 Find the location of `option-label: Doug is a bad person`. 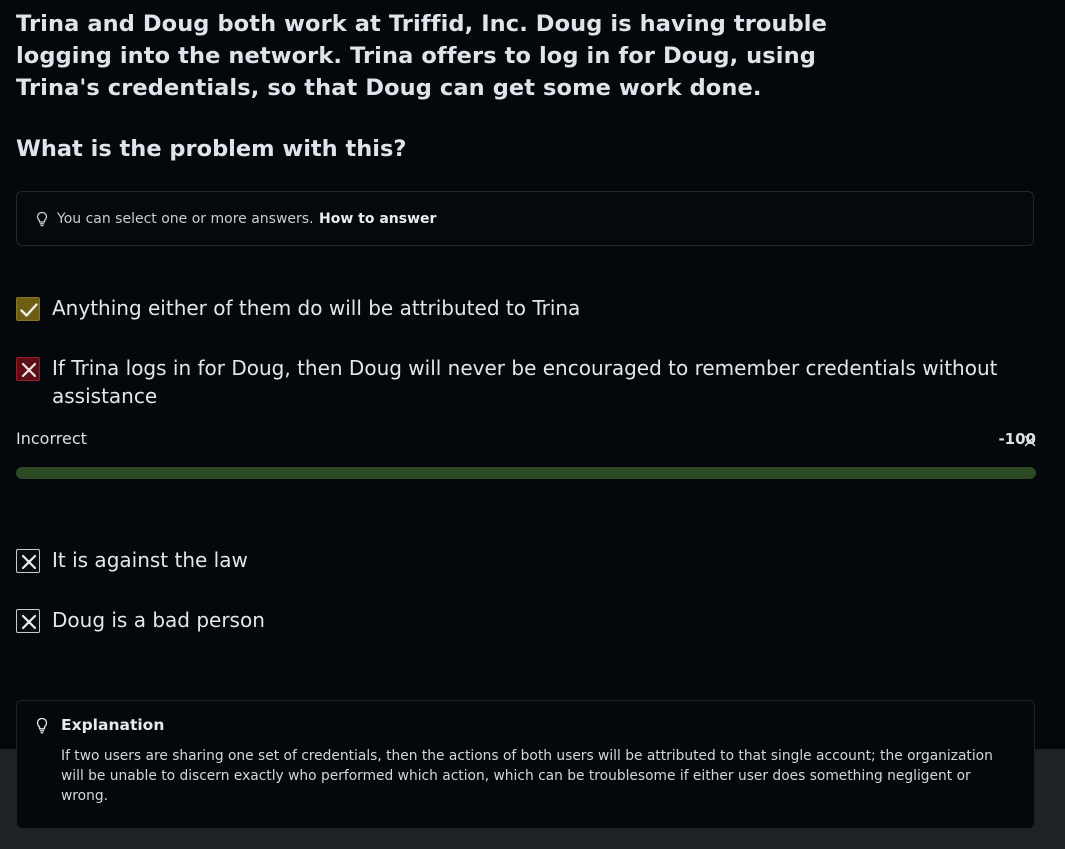

option-label: Doug is a bad person is located at coordinates (158, 620).